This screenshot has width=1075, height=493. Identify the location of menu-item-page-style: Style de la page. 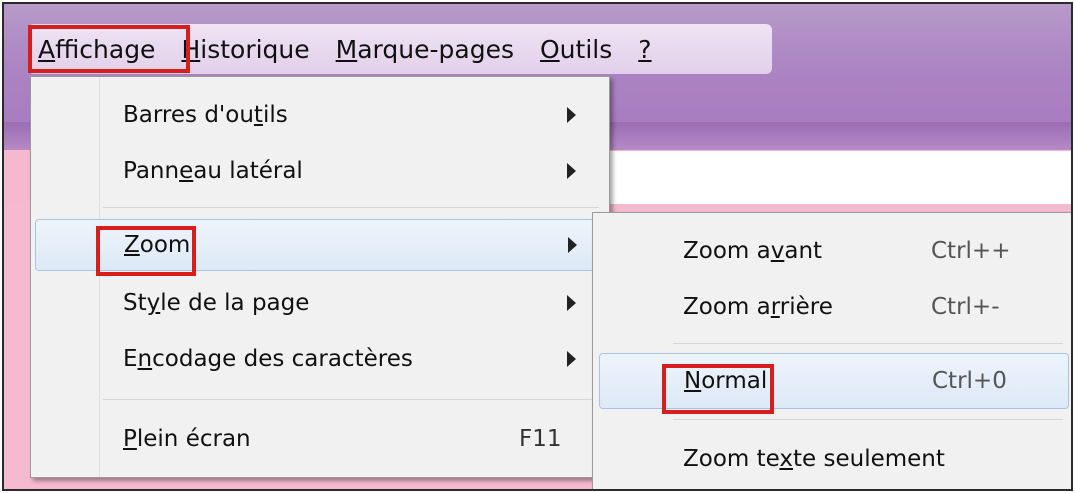
(319, 303).